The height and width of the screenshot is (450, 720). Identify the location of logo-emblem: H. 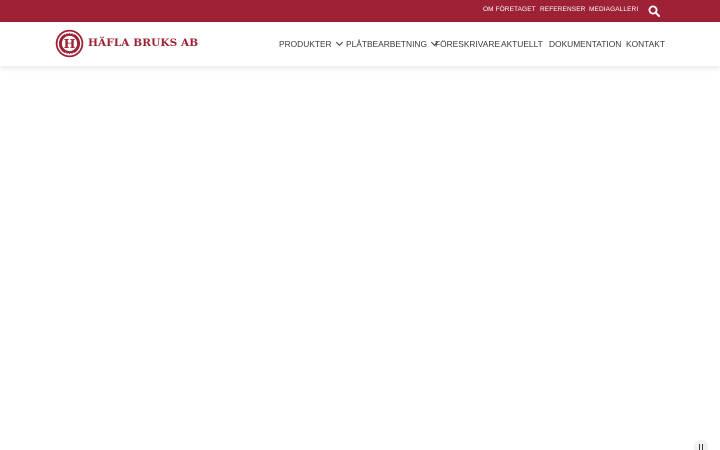
(69, 43).